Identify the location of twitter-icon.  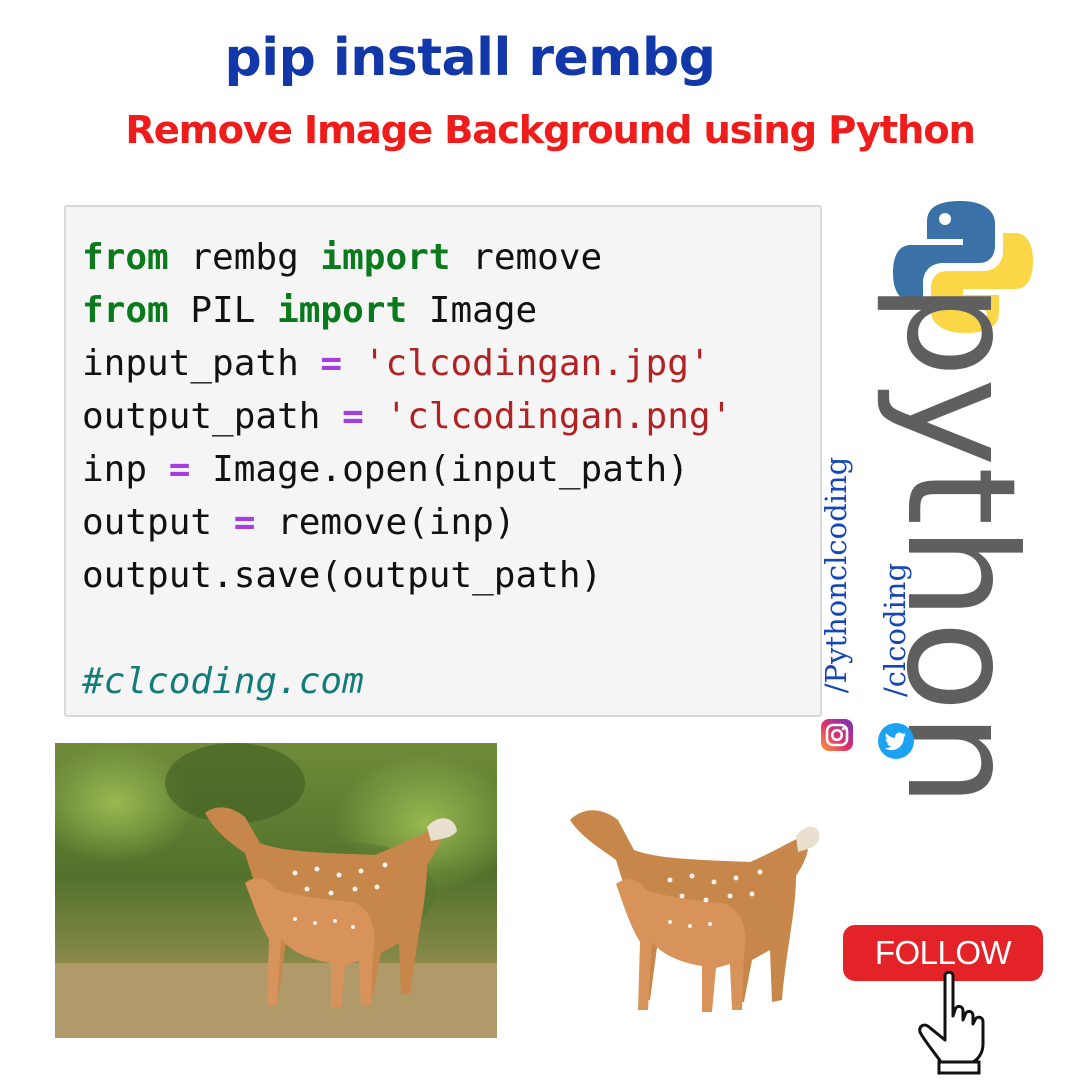
(896, 741).